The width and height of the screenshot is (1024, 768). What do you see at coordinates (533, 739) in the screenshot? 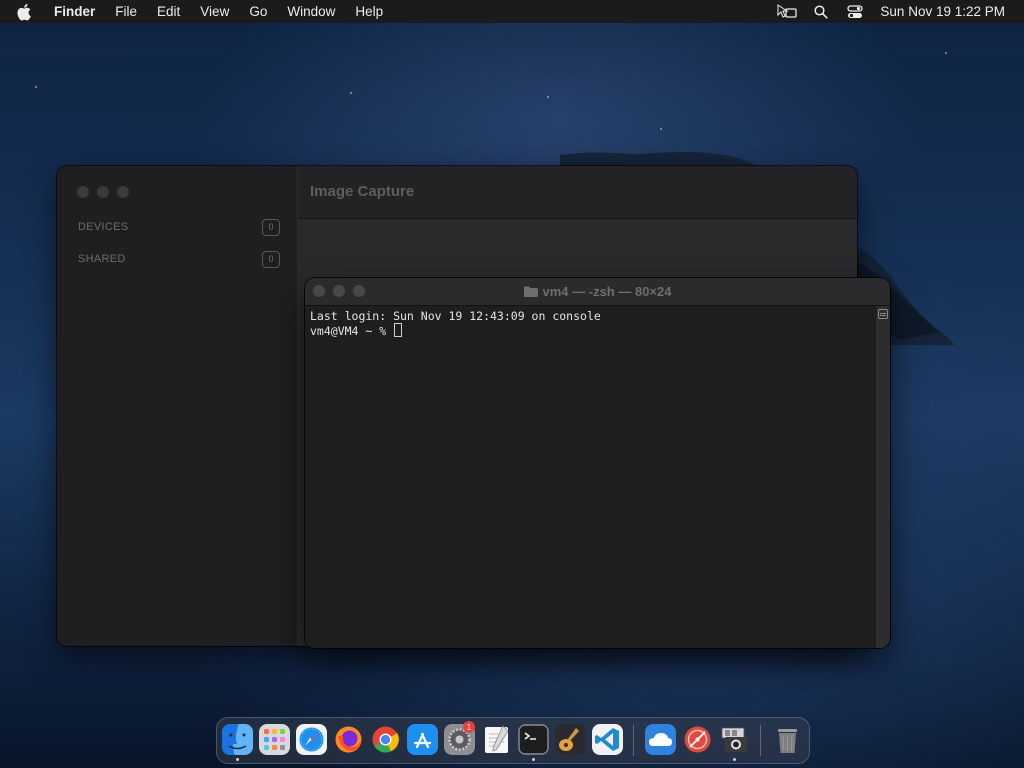
I see `terminal-icon` at bounding box center [533, 739].